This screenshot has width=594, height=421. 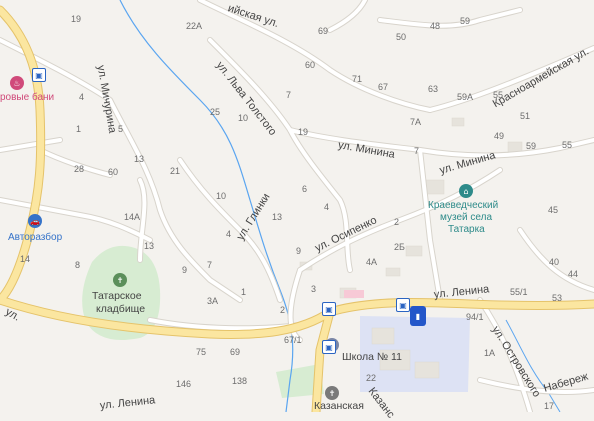 I want to click on house-number: 67/1, so click(x=293, y=340).